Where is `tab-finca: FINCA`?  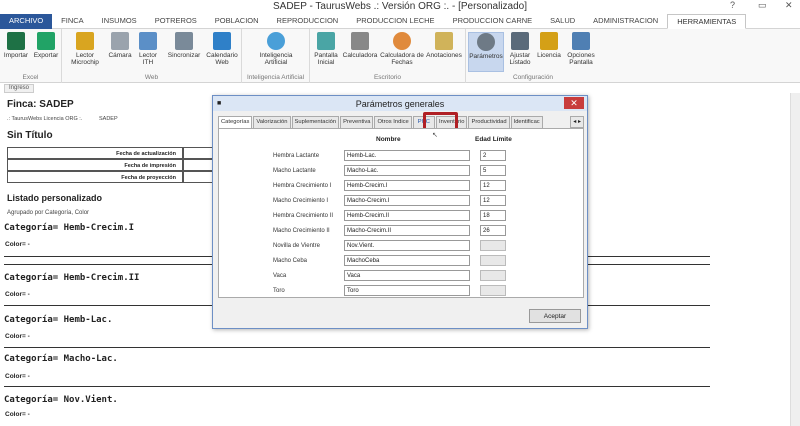 tab-finca: FINCA is located at coordinates (72, 21).